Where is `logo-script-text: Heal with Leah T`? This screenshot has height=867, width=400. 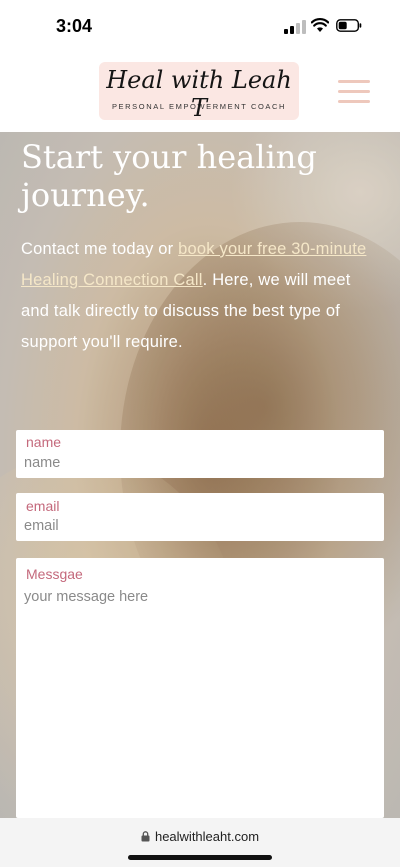 logo-script-text: Heal with Leah T is located at coordinates (199, 94).